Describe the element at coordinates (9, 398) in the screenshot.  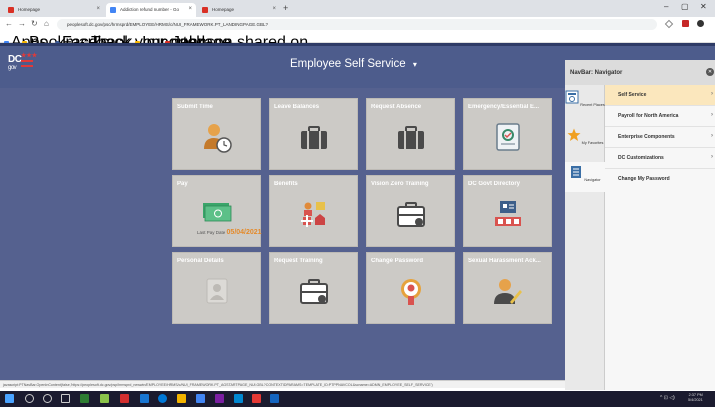
I see `windows-start-icon` at that location.